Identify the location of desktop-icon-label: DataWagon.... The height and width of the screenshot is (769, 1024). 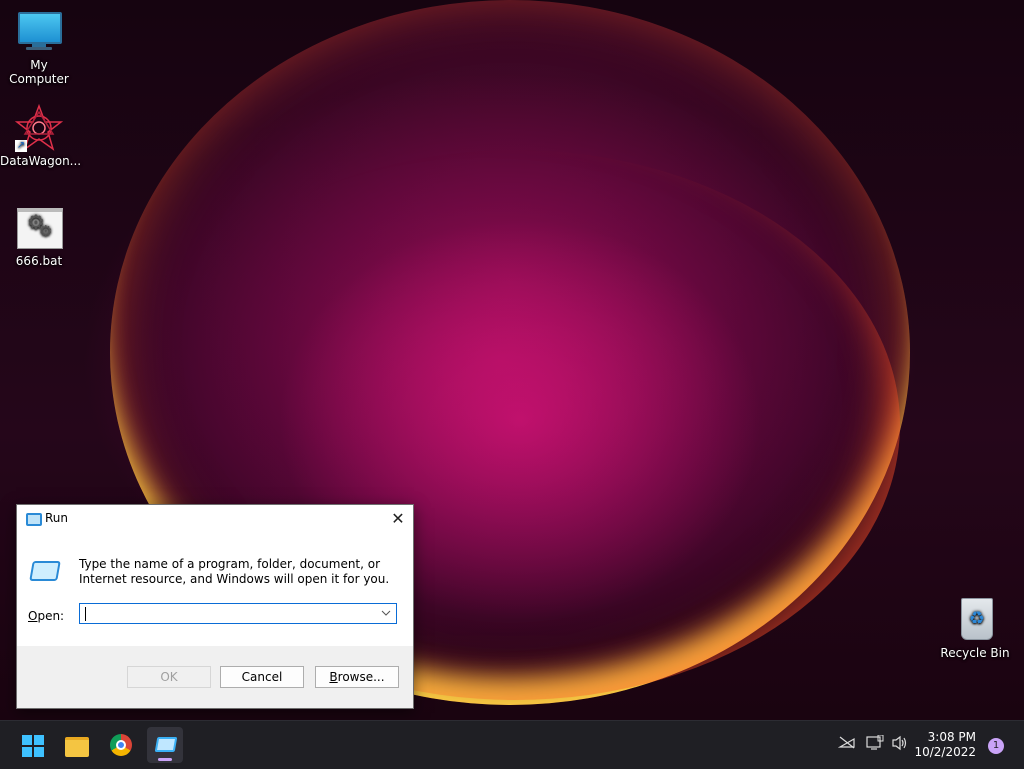
(41, 161).